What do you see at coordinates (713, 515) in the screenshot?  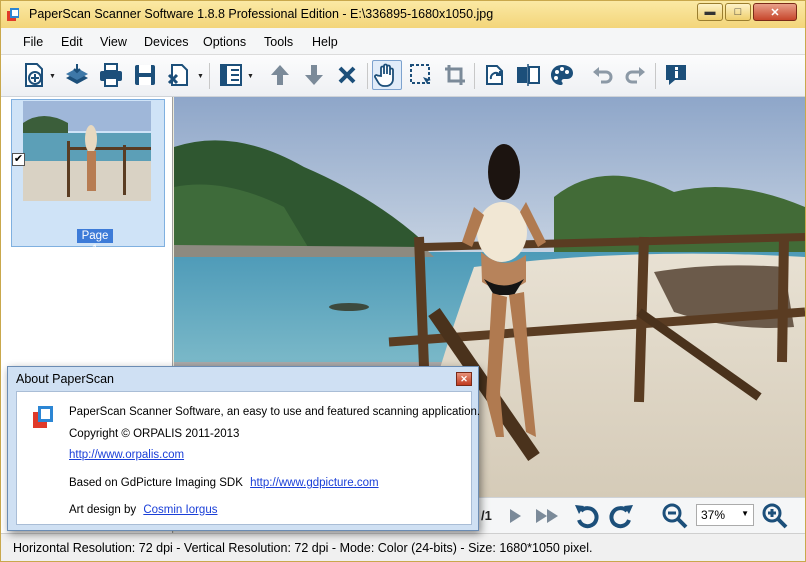 I see `zoom-value: 37%` at bounding box center [713, 515].